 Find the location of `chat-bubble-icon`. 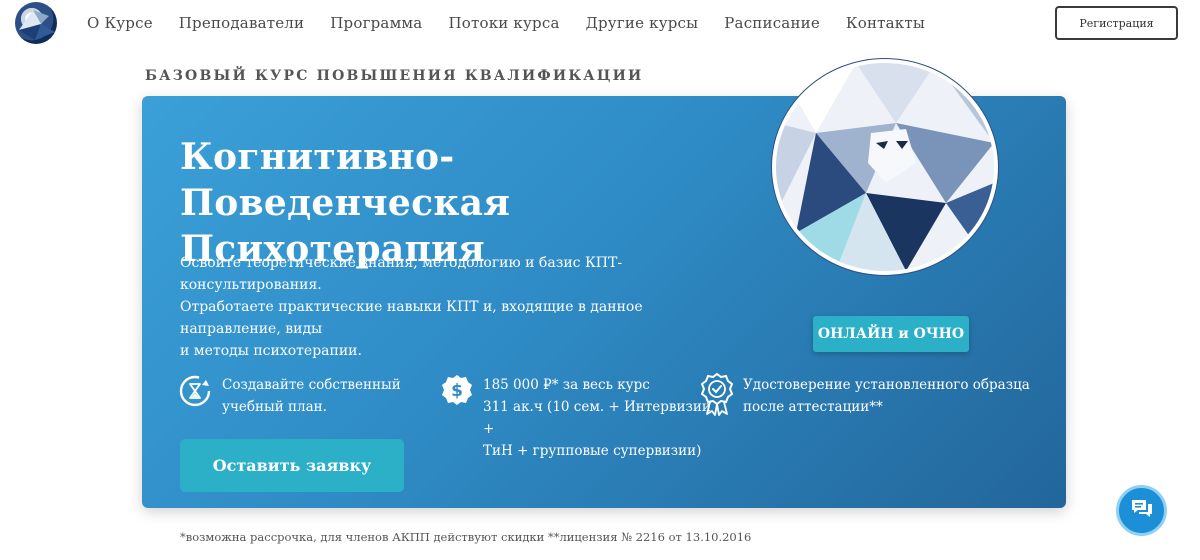

chat-bubble-icon is located at coordinates (1142, 511).